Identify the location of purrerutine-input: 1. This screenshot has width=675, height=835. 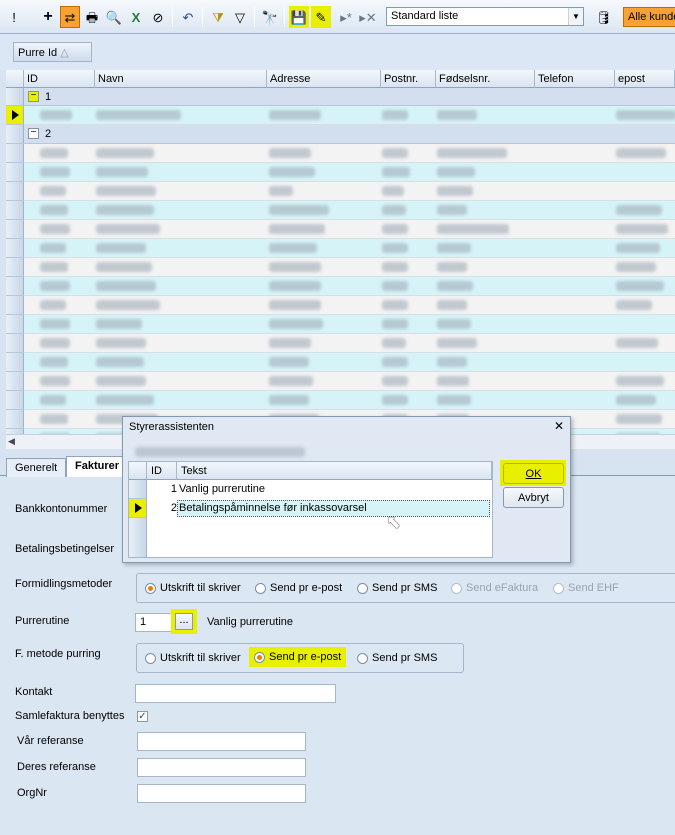
(154, 622).